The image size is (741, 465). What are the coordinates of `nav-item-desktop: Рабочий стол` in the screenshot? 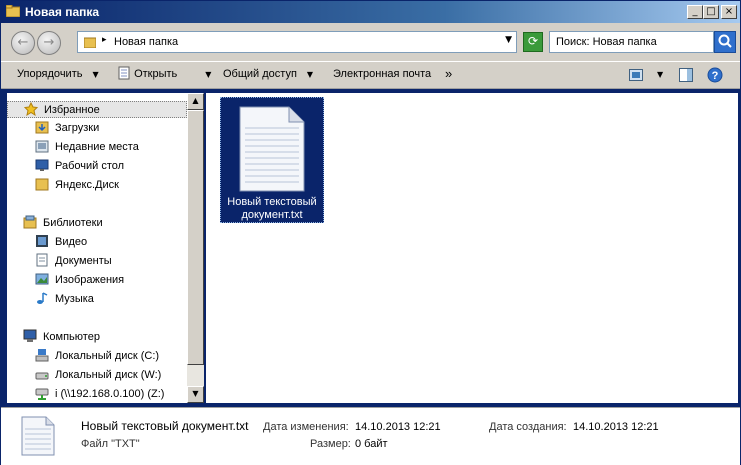 It's located at (79, 166).